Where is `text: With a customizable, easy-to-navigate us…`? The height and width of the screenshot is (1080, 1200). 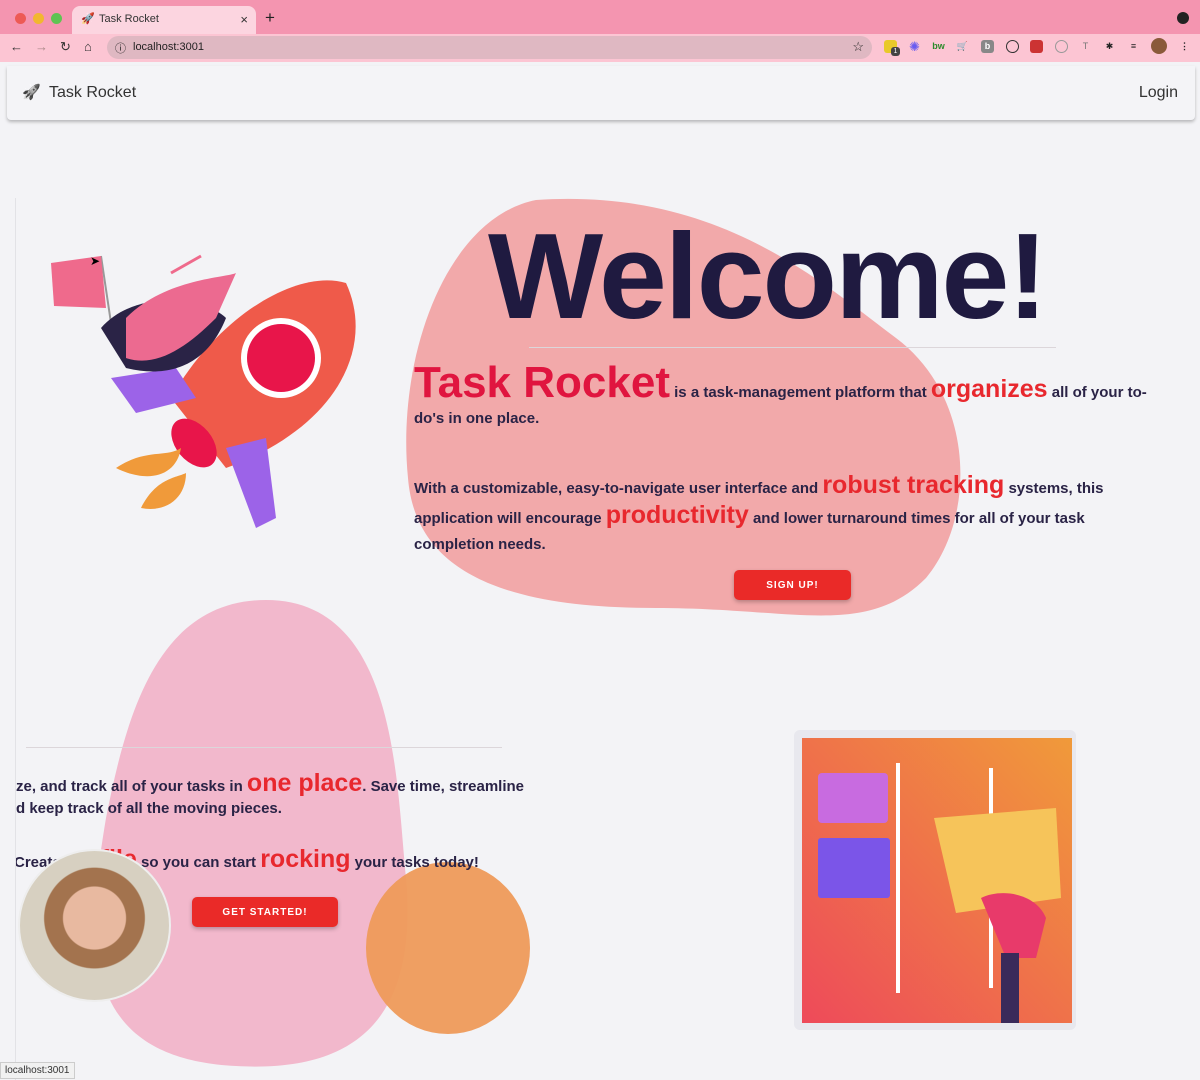 text: With a customizable, easy-to-navigate us… is located at coordinates (618, 488).